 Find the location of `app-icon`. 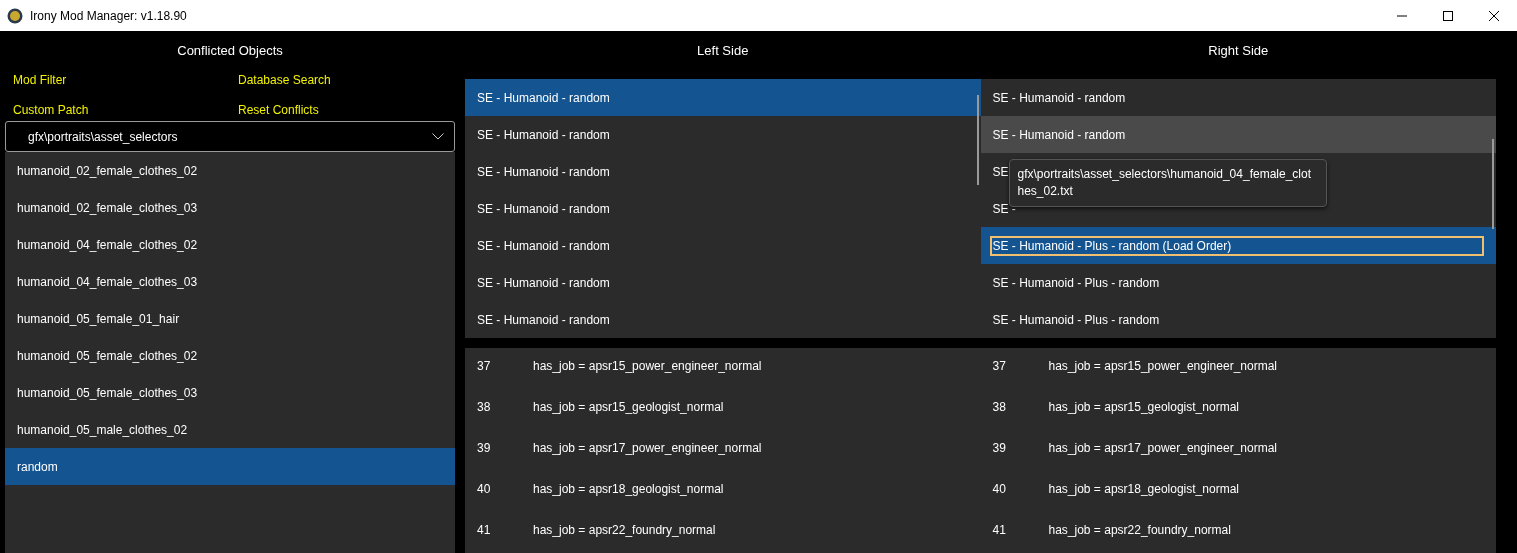

app-icon is located at coordinates (15, 15).